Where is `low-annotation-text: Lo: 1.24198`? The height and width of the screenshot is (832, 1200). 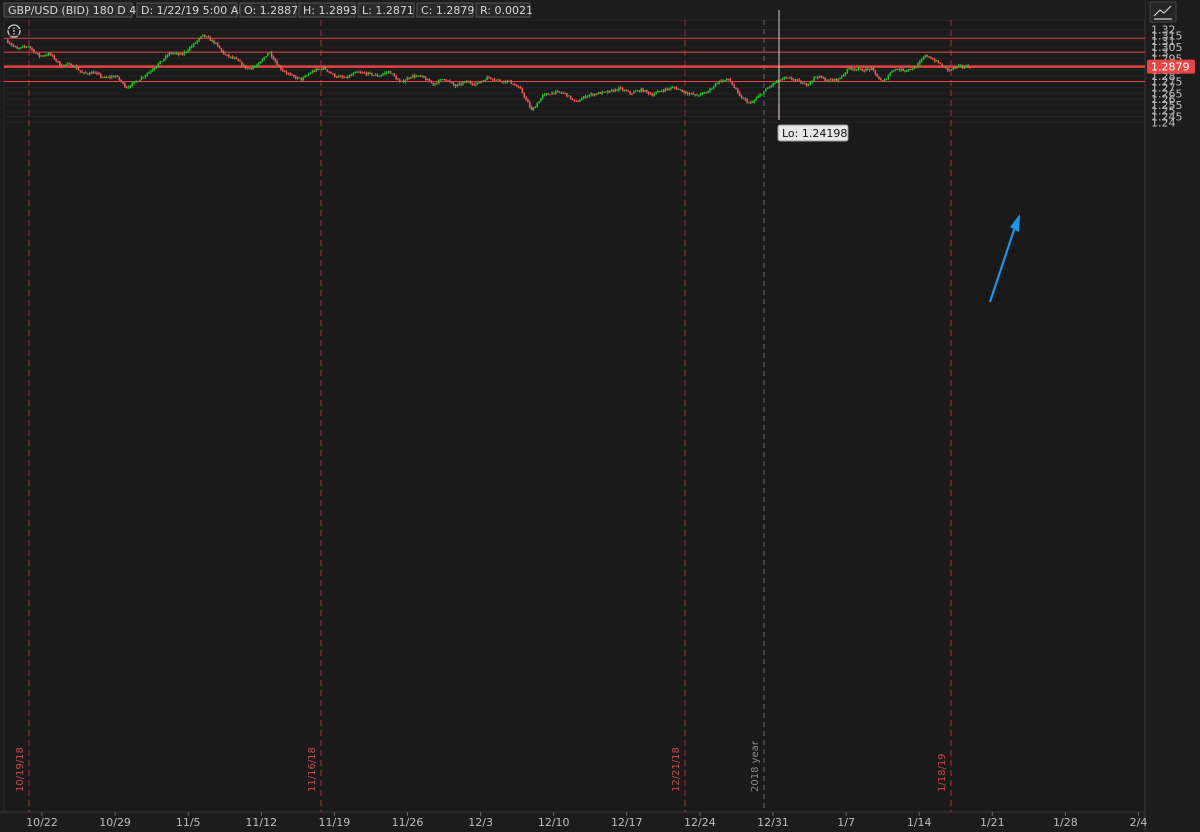 low-annotation-text: Lo: 1.24198 is located at coordinates (814, 133).